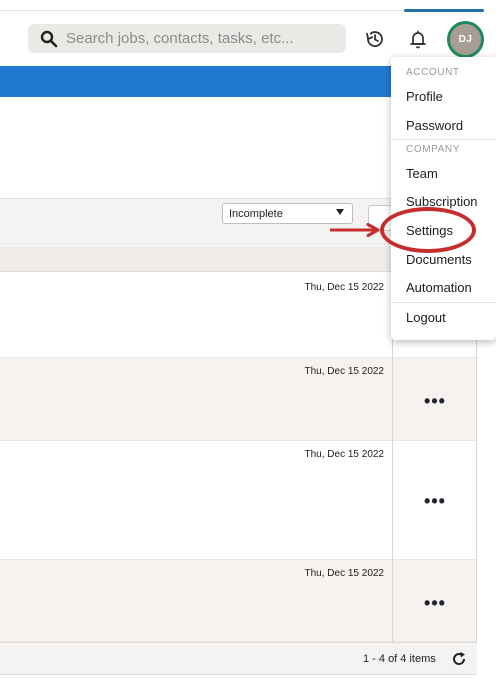 The height and width of the screenshot is (694, 496). I want to click on history-icon, so click(375, 39).